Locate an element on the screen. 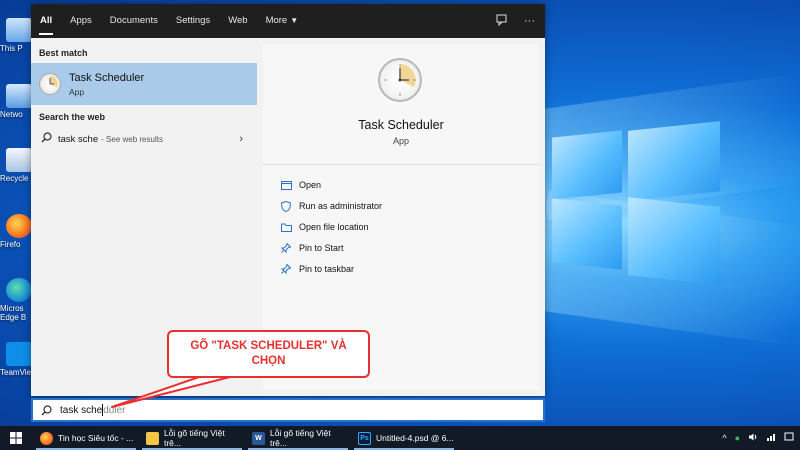  desktop-icon-label: Firefo is located at coordinates (10, 244).